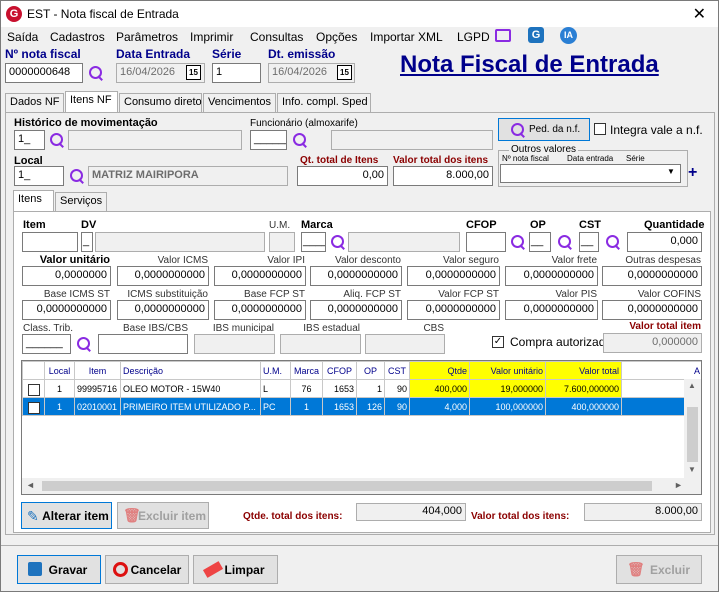 The height and width of the screenshot is (592, 719). Describe the element at coordinates (486, 242) in the screenshot. I see `cfop-input` at that location.